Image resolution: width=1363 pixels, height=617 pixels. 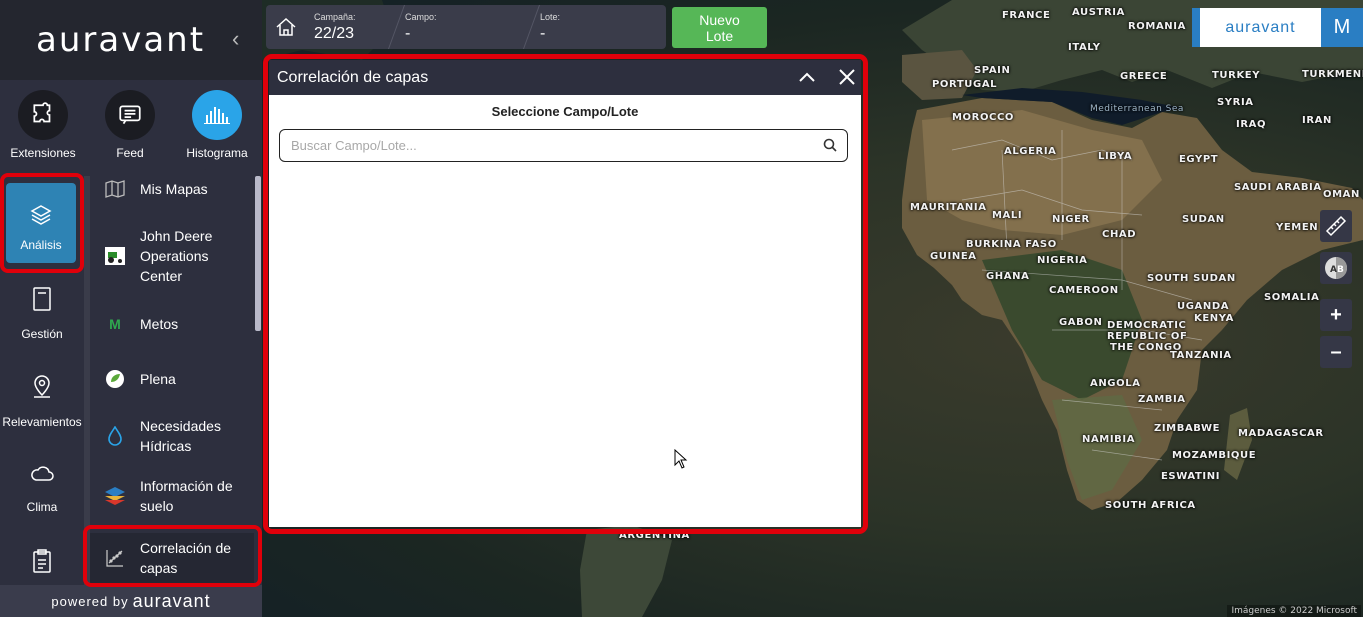 I want to click on map-label: DEMOCRATIC, so click(x=1147, y=325).